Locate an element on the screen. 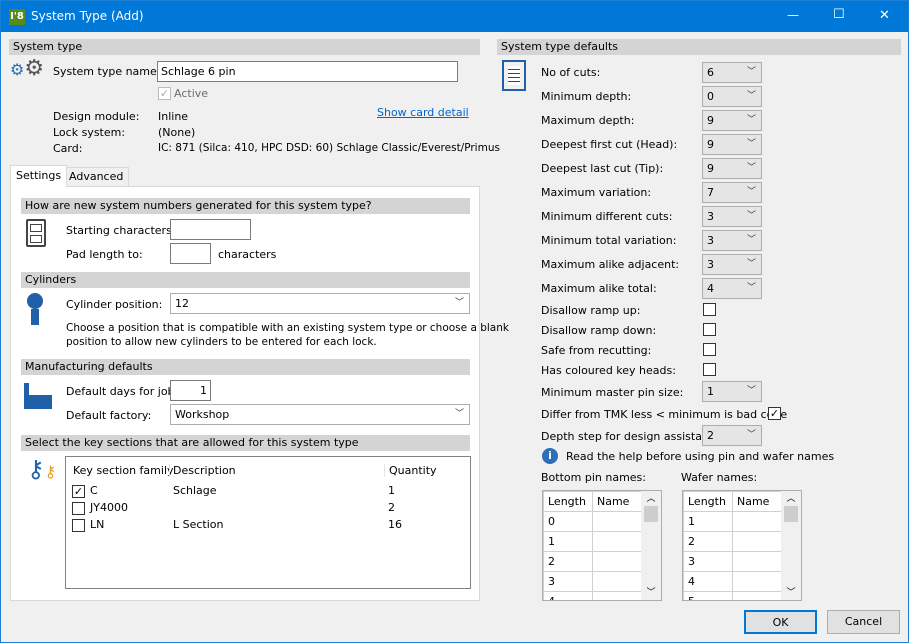  system-type-gear-icon: ⚙⚙ is located at coordinates (27, 68).